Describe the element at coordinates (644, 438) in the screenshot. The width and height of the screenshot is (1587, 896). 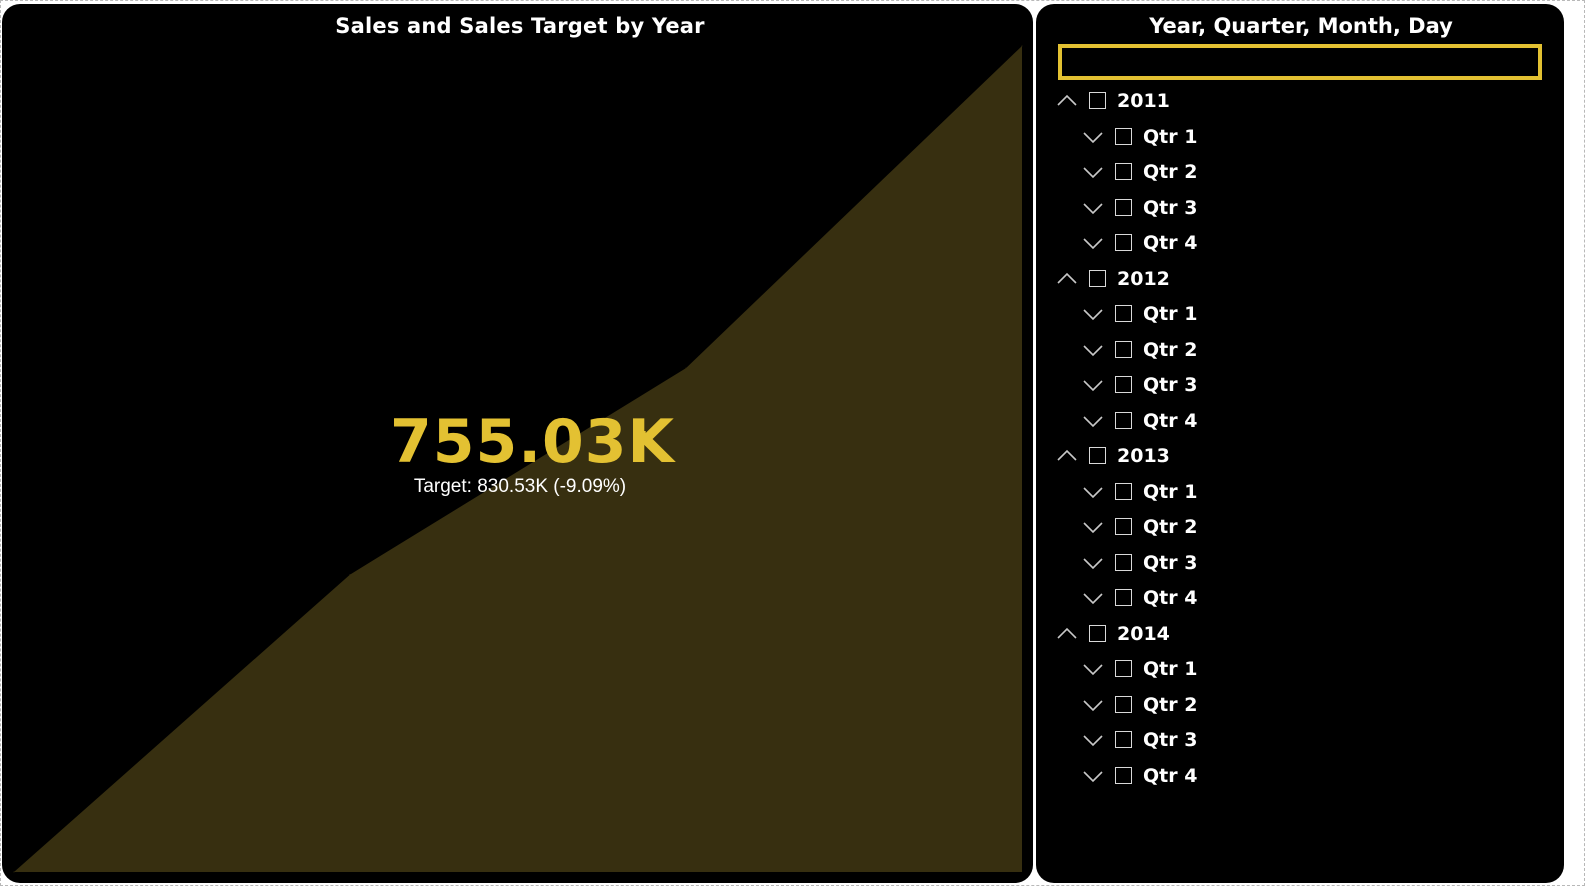
I see `kpi-alert-icon: !` at that location.